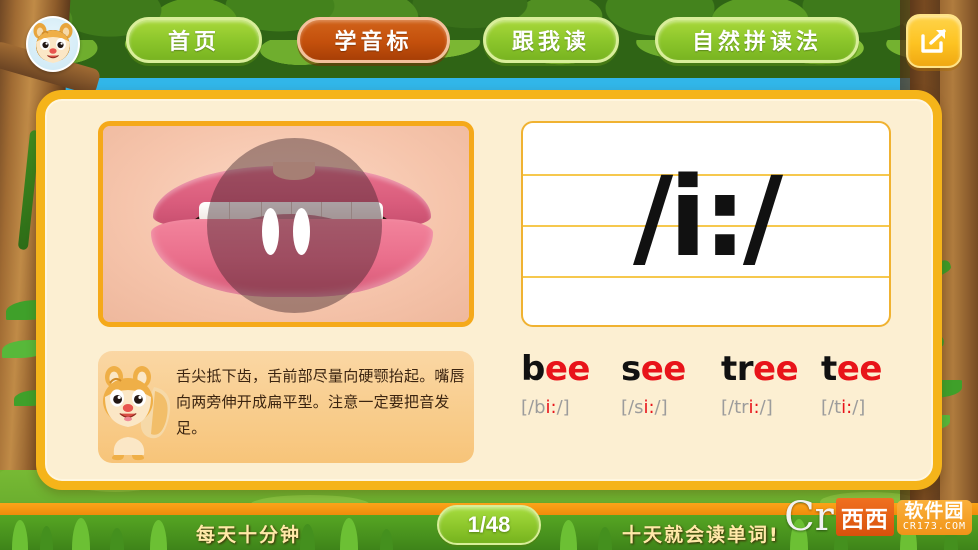 This screenshot has height=550, width=978. Describe the element at coordinates (301, 231) in the screenshot. I see `articulation-marker-right` at that location.